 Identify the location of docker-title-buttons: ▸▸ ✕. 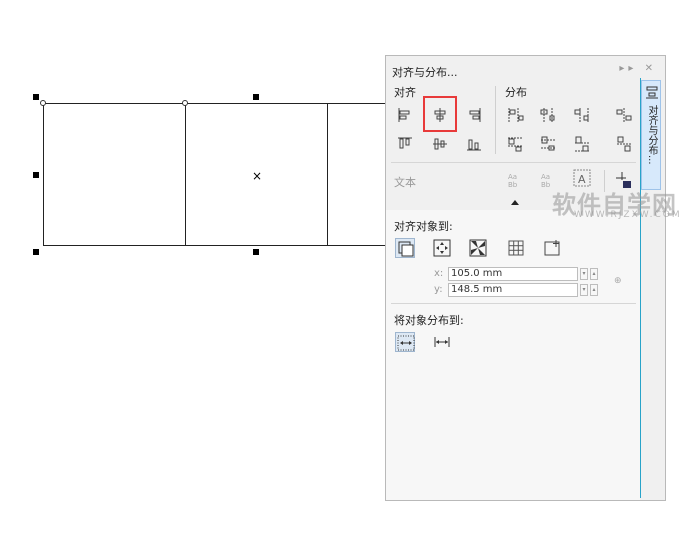
(638, 68).